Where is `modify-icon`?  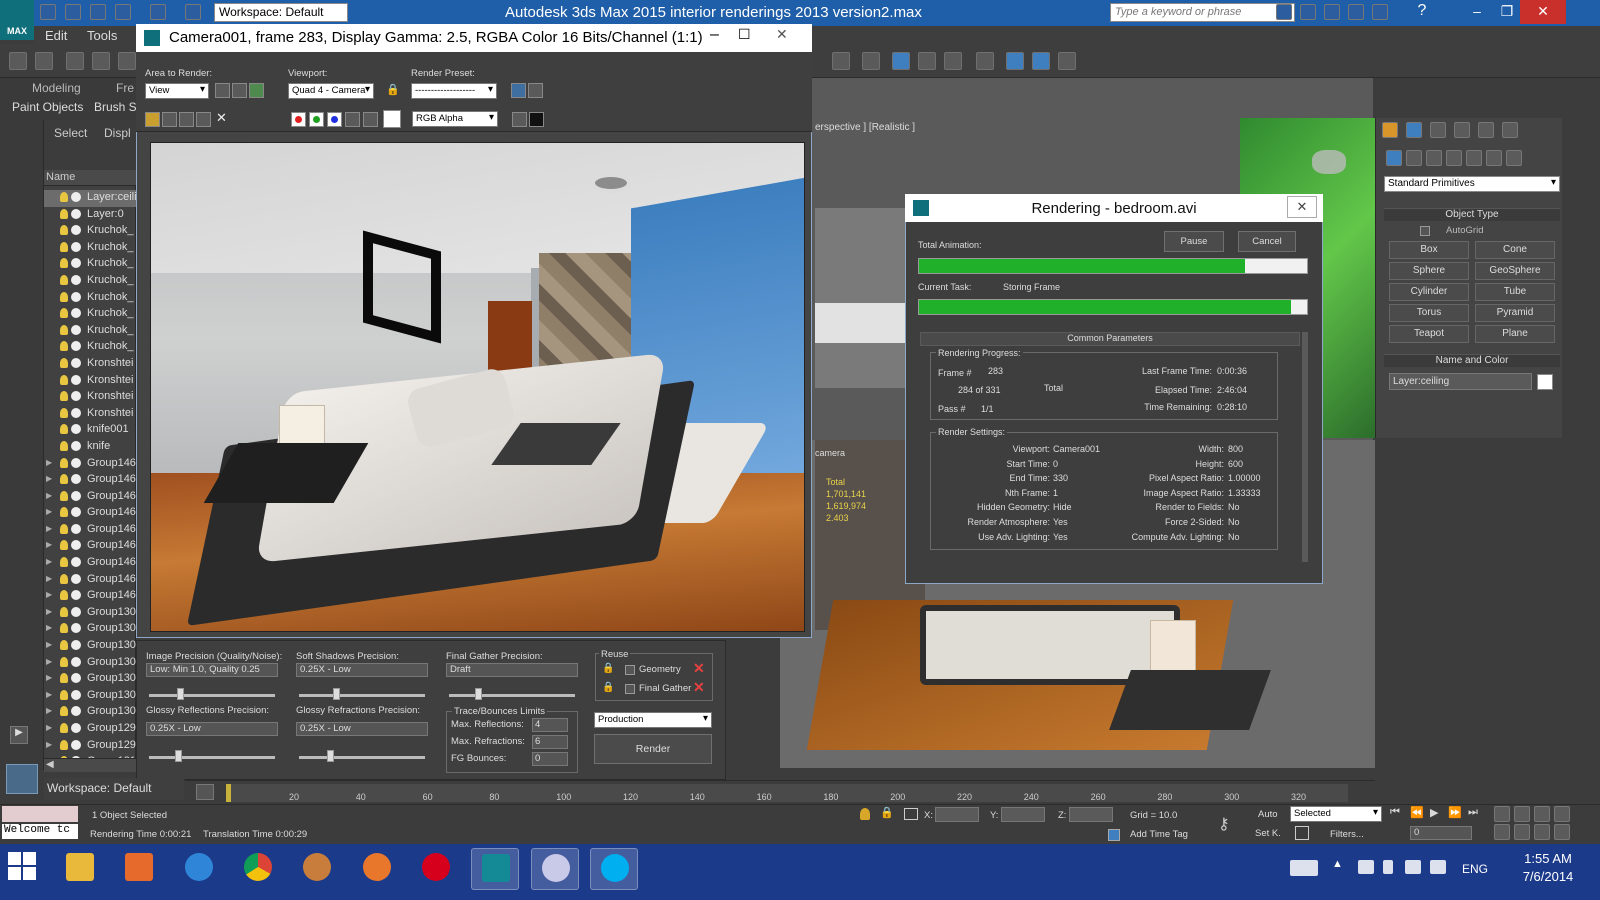 modify-icon is located at coordinates (1414, 130).